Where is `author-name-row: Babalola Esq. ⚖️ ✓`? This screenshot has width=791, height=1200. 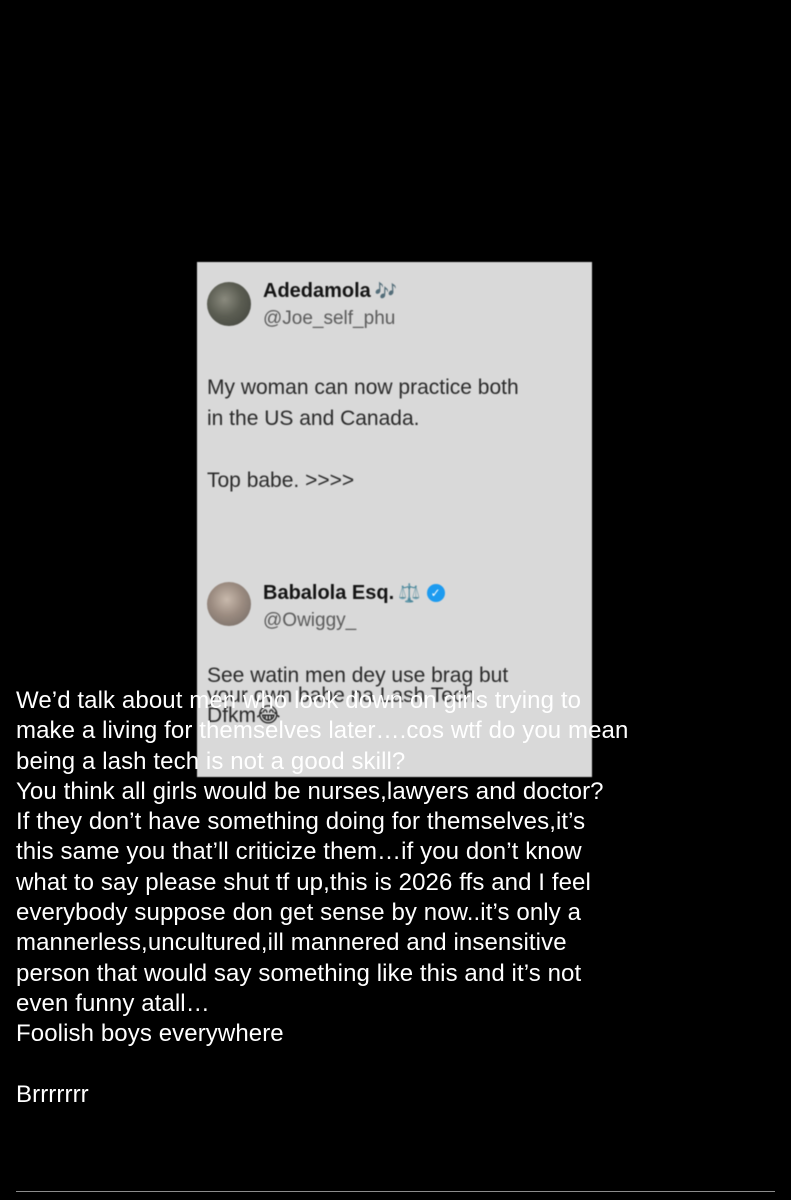 author-name-row: Babalola Esq. ⚖️ ✓ is located at coordinates (354, 593).